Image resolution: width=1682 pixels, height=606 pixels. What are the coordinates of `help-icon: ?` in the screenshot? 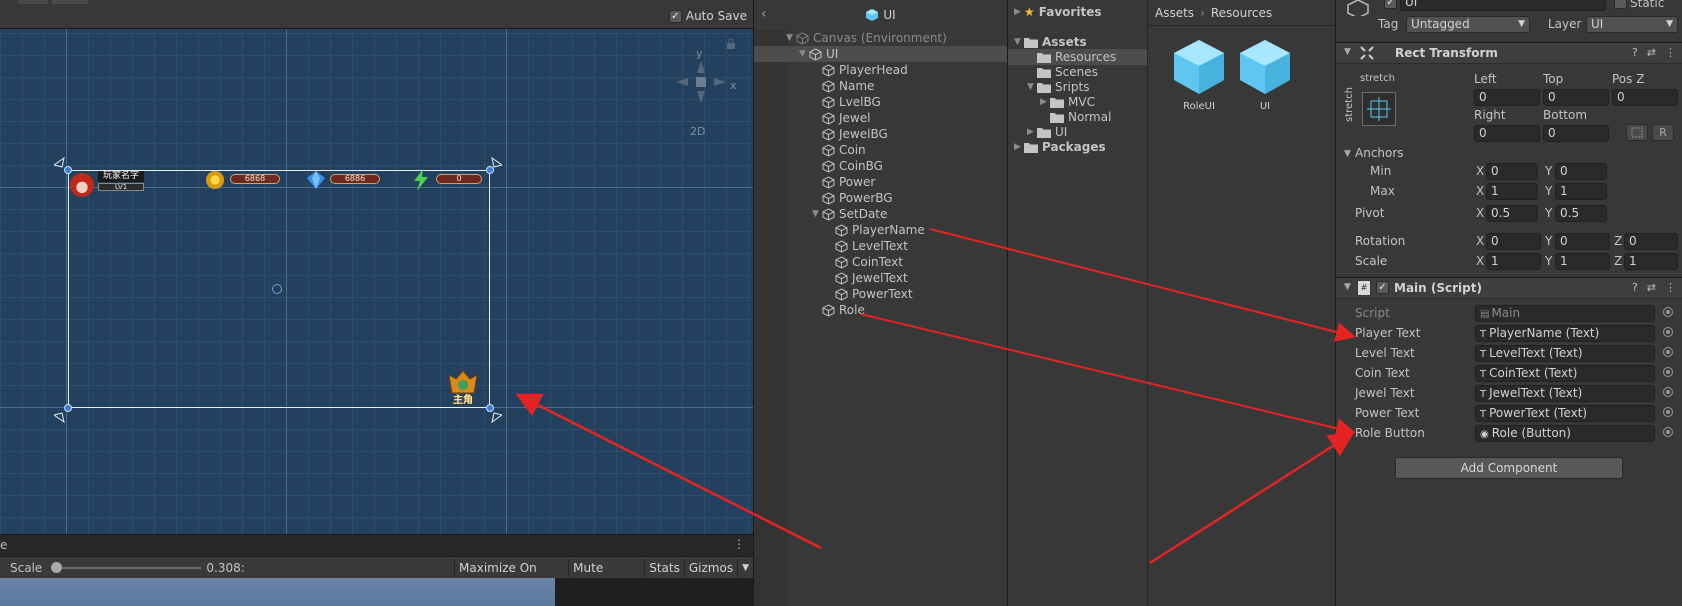 It's located at (1635, 287).